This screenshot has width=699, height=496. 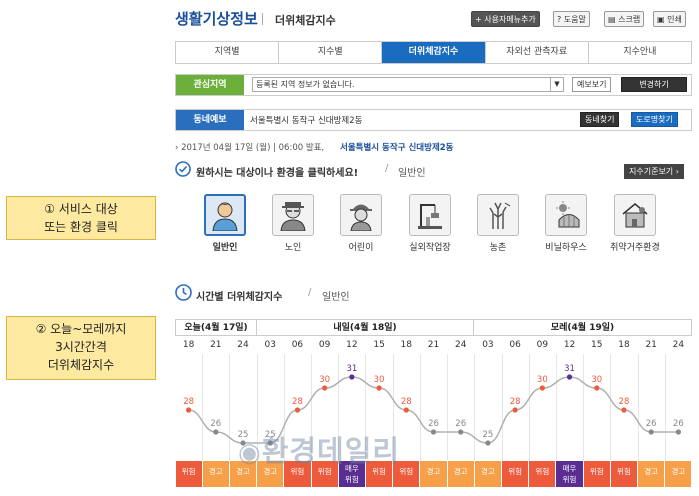 What do you see at coordinates (500, 215) in the screenshot?
I see `farm-icon` at bounding box center [500, 215].